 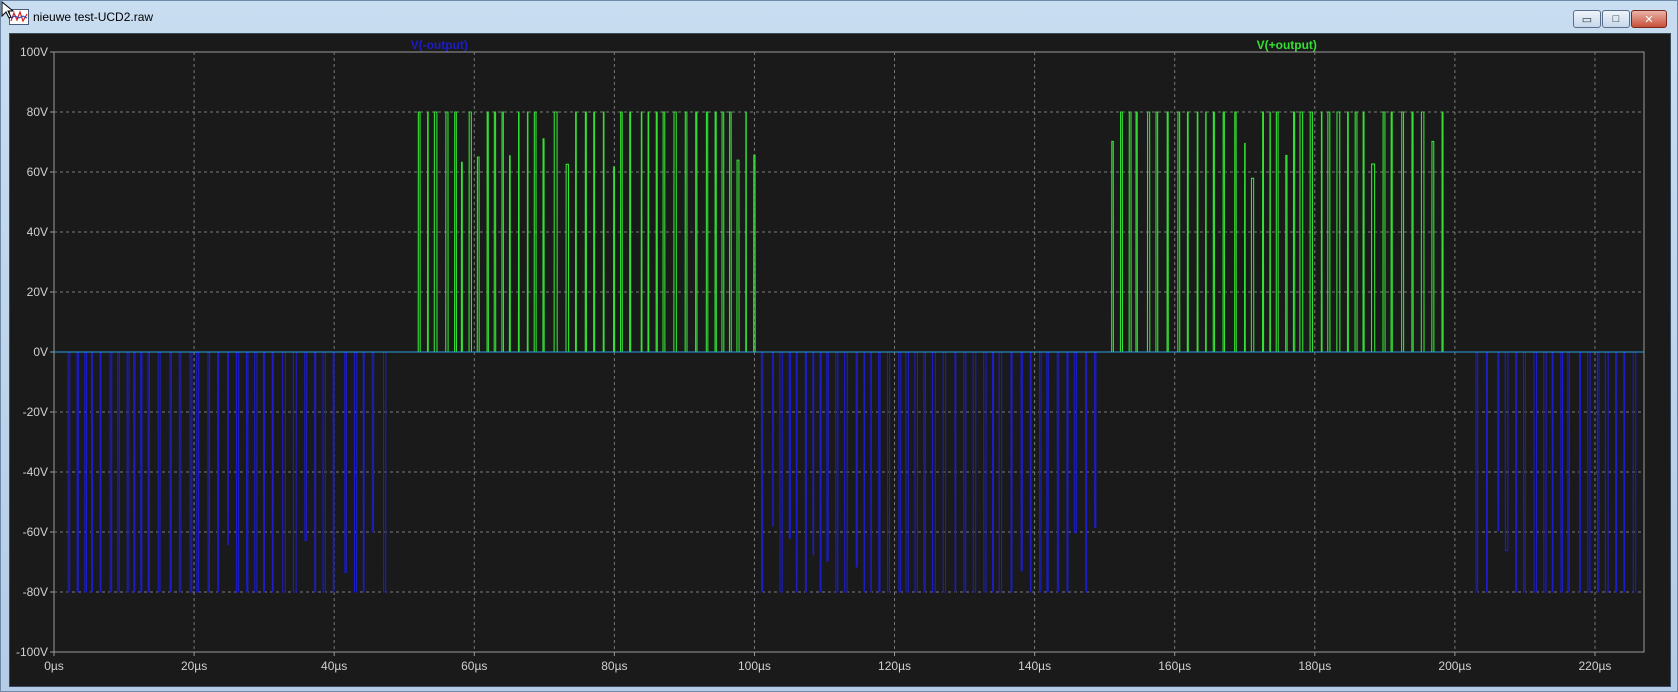 I want to click on y-tick-label: 0V, so click(x=40, y=352).